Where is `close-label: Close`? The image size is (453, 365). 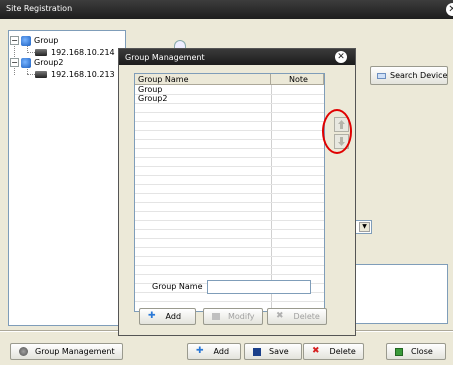 close-label: Close is located at coordinates (422, 351).